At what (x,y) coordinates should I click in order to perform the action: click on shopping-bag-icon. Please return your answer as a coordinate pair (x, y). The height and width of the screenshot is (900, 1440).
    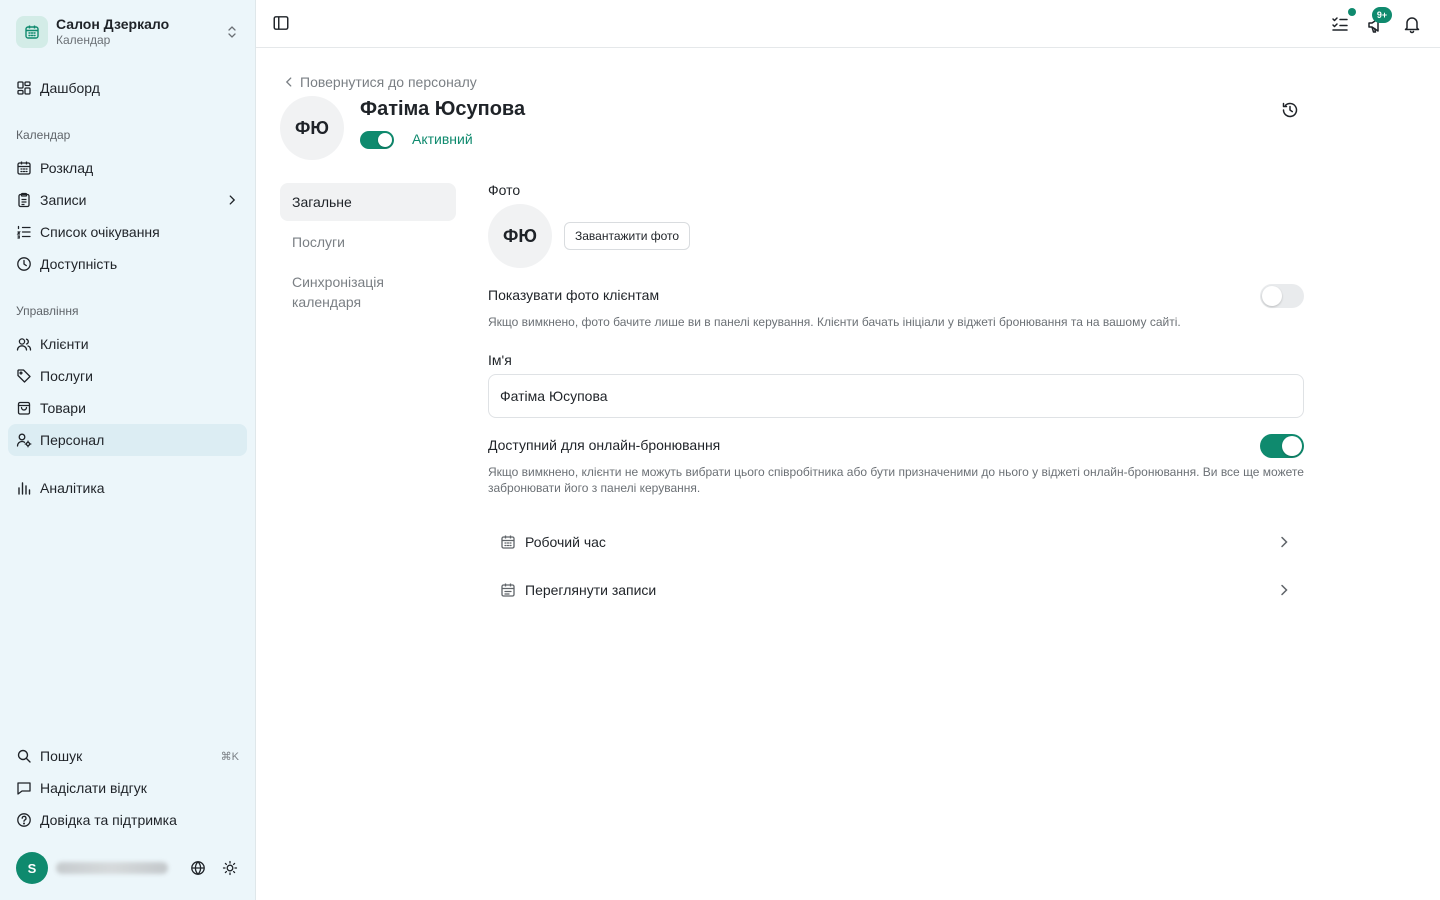
    Looking at the image, I should click on (24, 408).